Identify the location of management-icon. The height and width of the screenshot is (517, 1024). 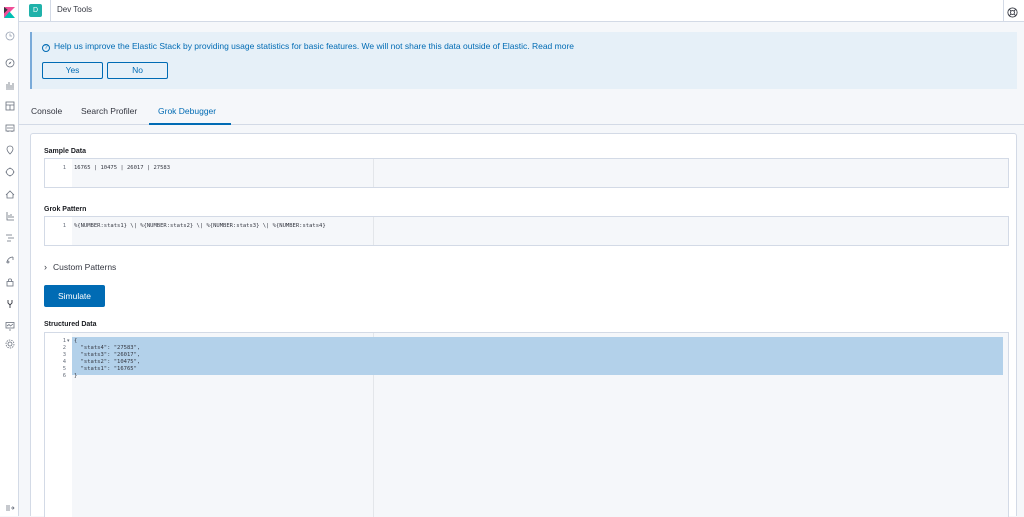
(9, 343).